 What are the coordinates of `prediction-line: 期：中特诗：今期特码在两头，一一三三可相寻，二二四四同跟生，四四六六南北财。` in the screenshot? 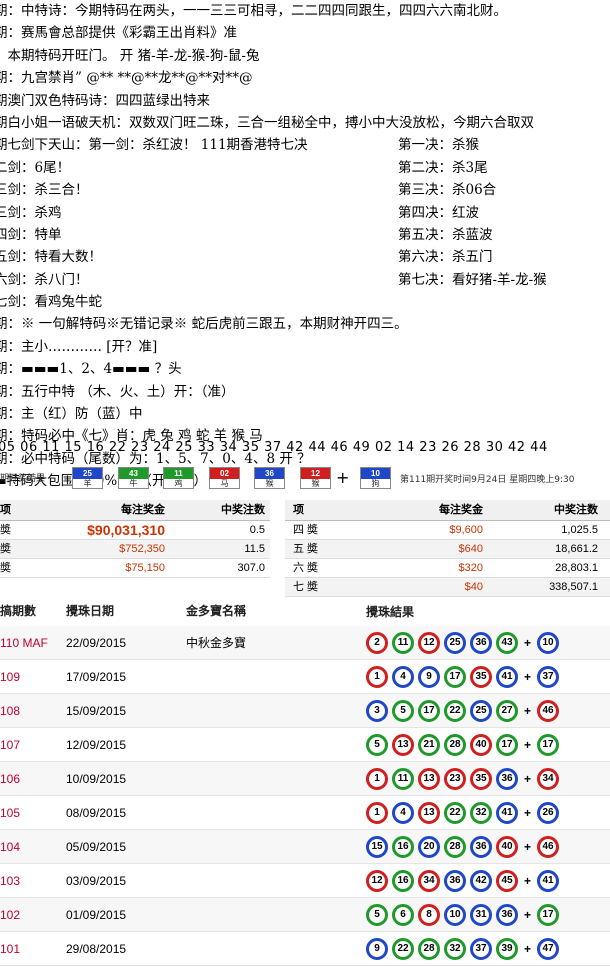 It's located at (253, 11).